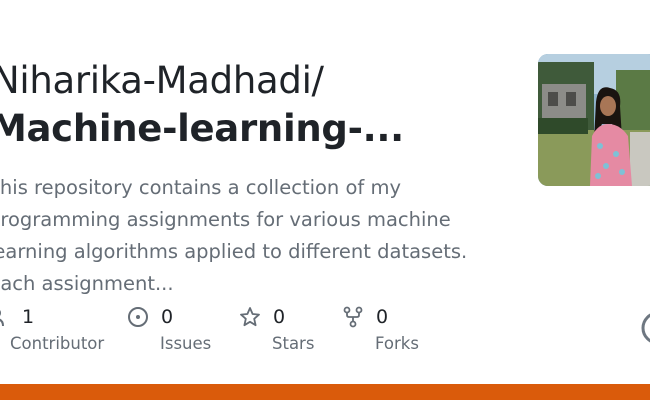 The image size is (650, 400). I want to click on issue-opened-icon, so click(138, 317).